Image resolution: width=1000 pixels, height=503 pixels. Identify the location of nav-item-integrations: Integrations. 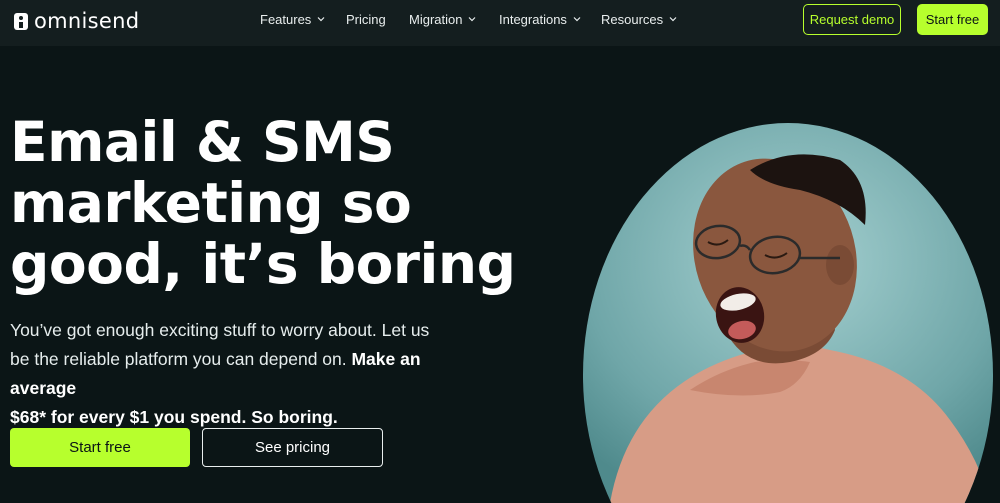
(540, 19).